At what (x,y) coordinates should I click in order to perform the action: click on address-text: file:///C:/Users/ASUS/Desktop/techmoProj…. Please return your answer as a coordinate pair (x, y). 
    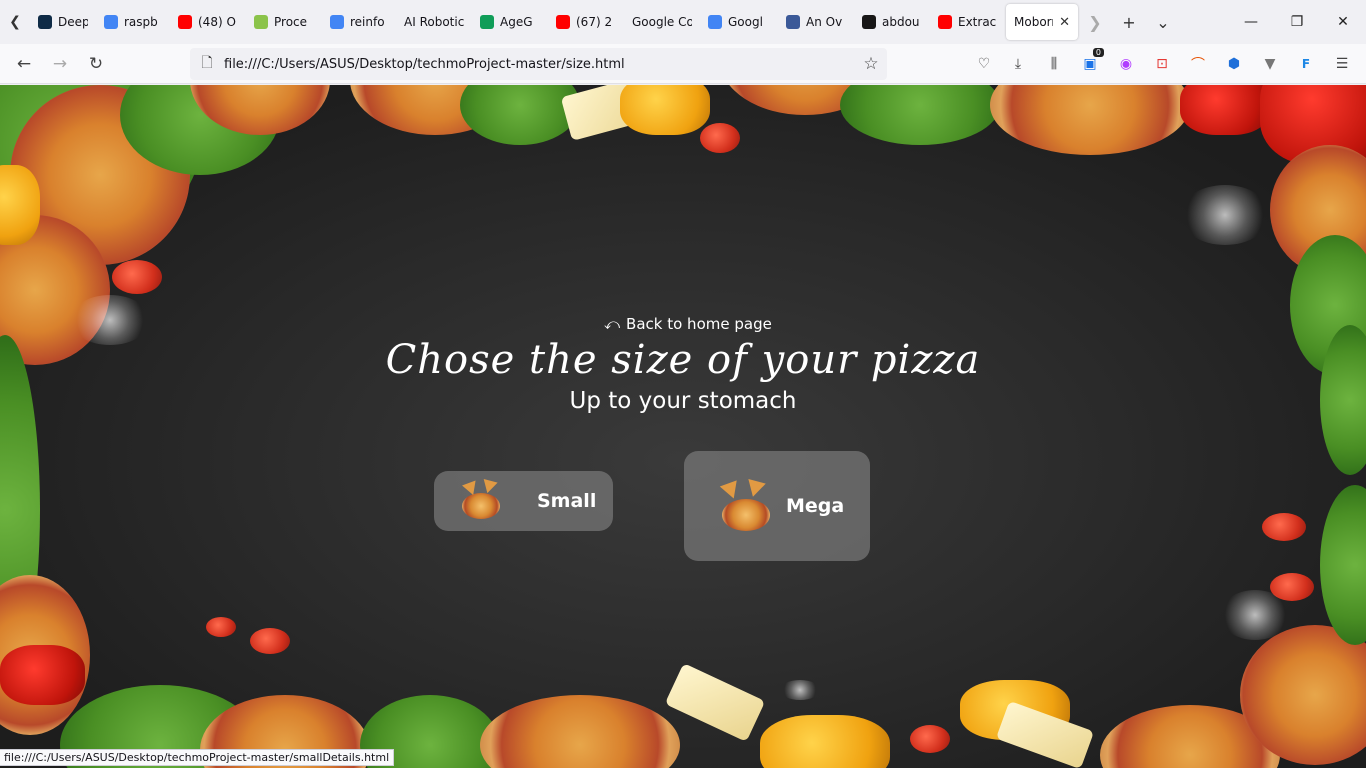
    Looking at the image, I should click on (539, 64).